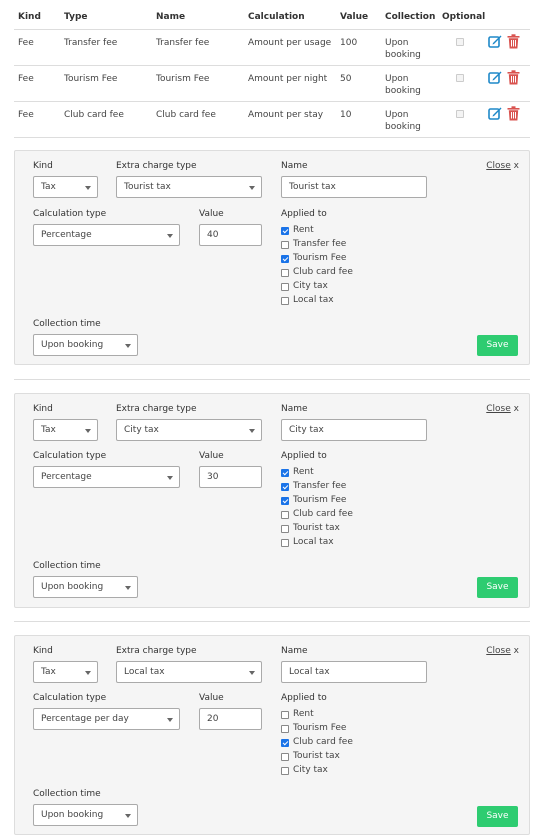 This screenshot has height=838, width=542. Describe the element at coordinates (147, 187) in the screenshot. I see `extra-charge-type-value: Tourist tax` at that location.